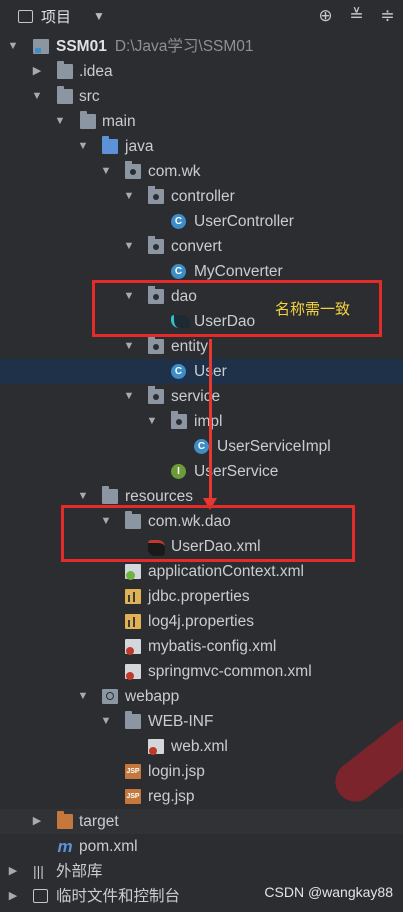  I want to click on tree-item-user: C User, so click(201, 371).